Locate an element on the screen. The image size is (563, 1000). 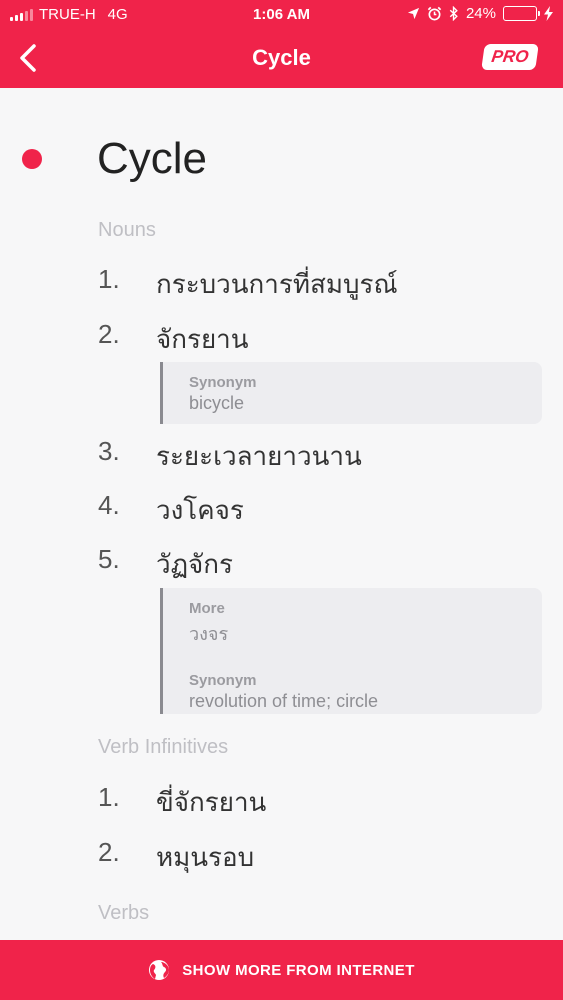
bluetooth-icon is located at coordinates (453, 13).